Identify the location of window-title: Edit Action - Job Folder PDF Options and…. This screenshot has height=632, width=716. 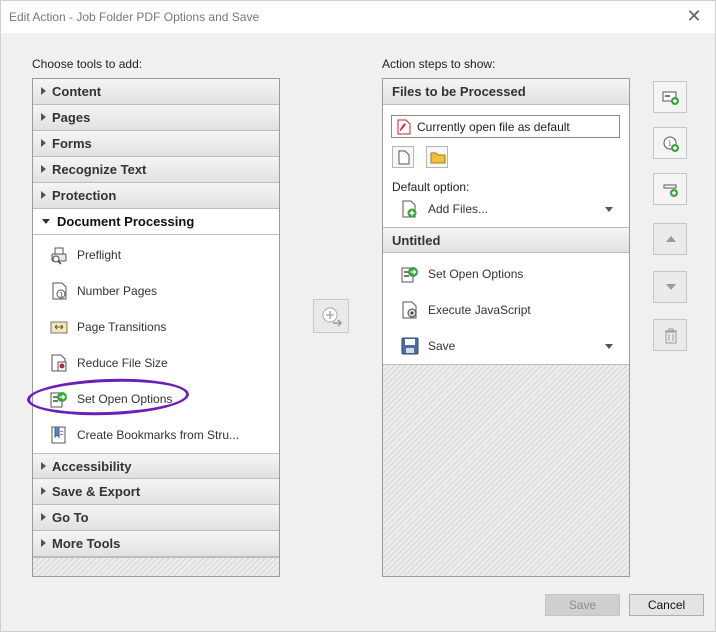
(134, 17).